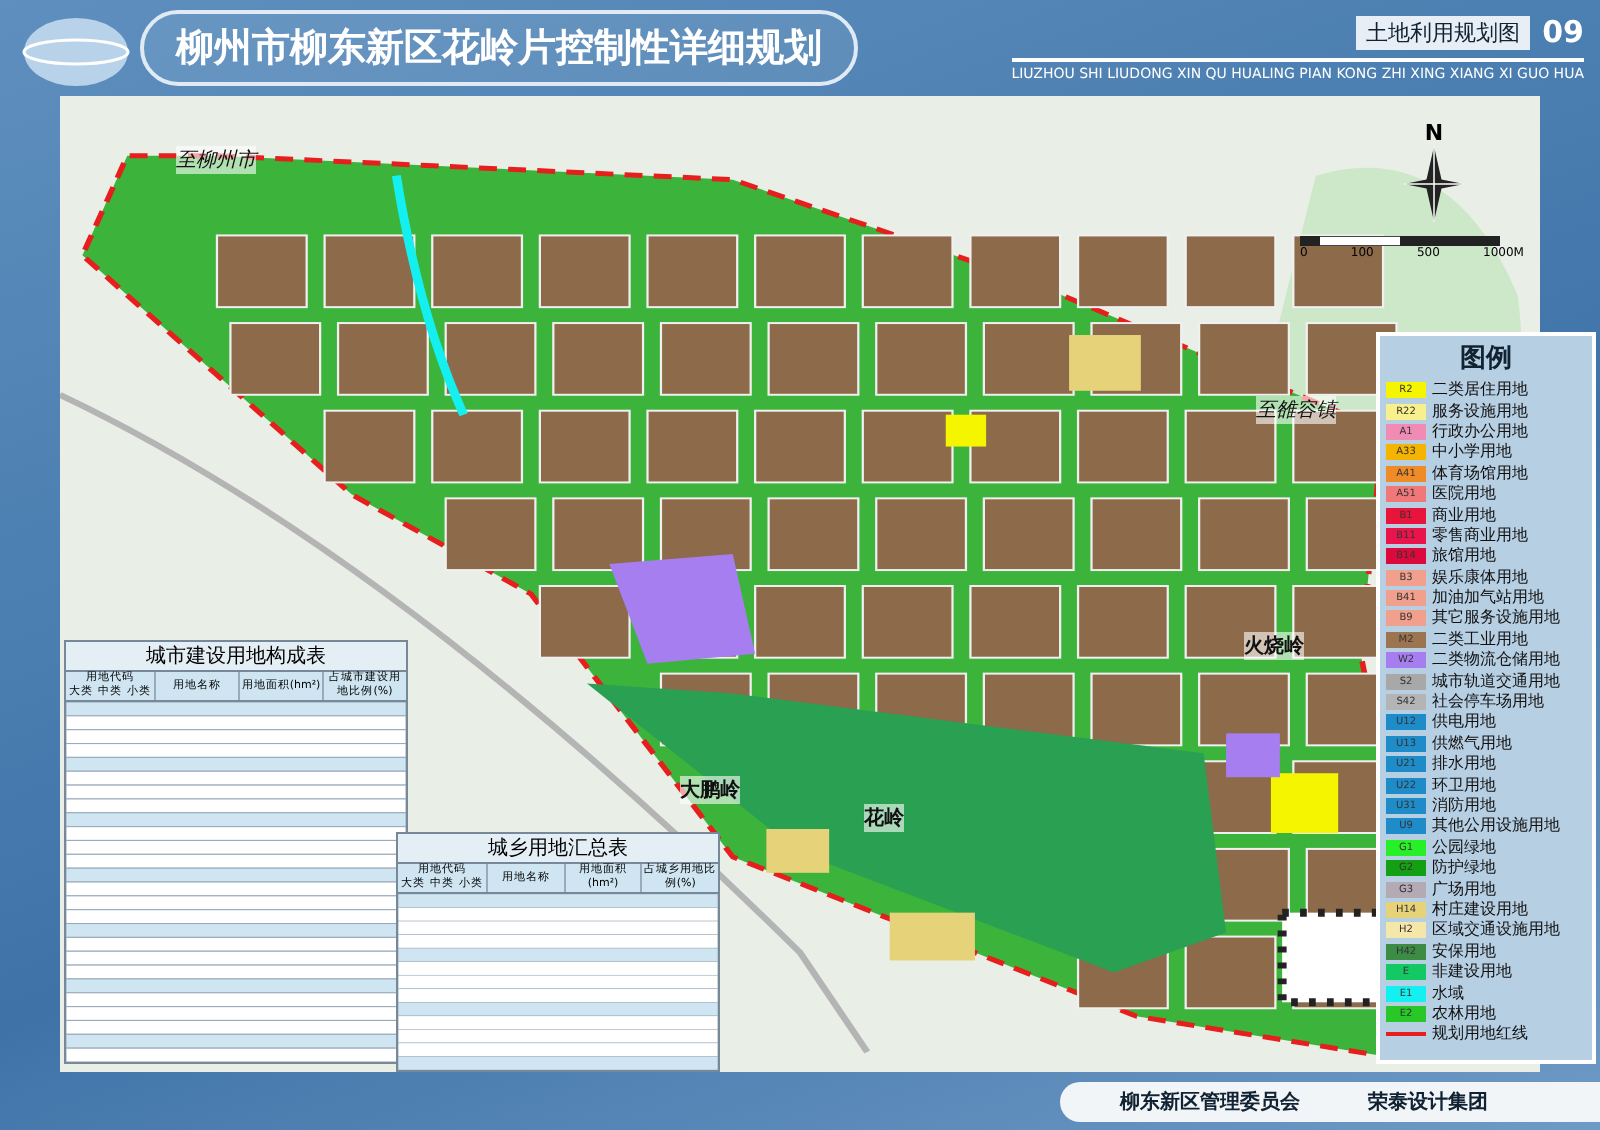 Image resolution: width=1600 pixels, height=1130 pixels. I want to click on place-label: 至柳州市, so click(216, 160).